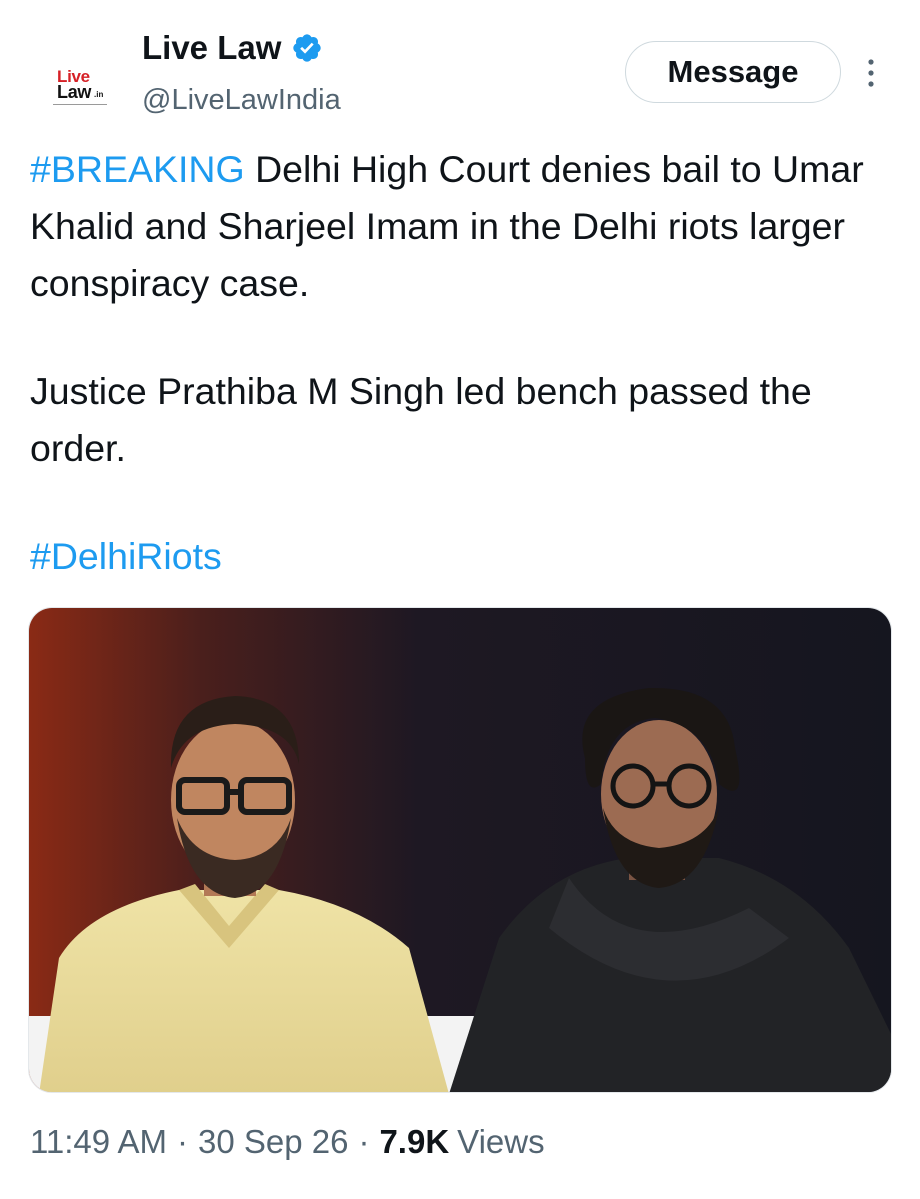 This screenshot has width=920, height=1199. What do you see at coordinates (307, 48) in the screenshot?
I see `verified-badge-icon` at bounding box center [307, 48].